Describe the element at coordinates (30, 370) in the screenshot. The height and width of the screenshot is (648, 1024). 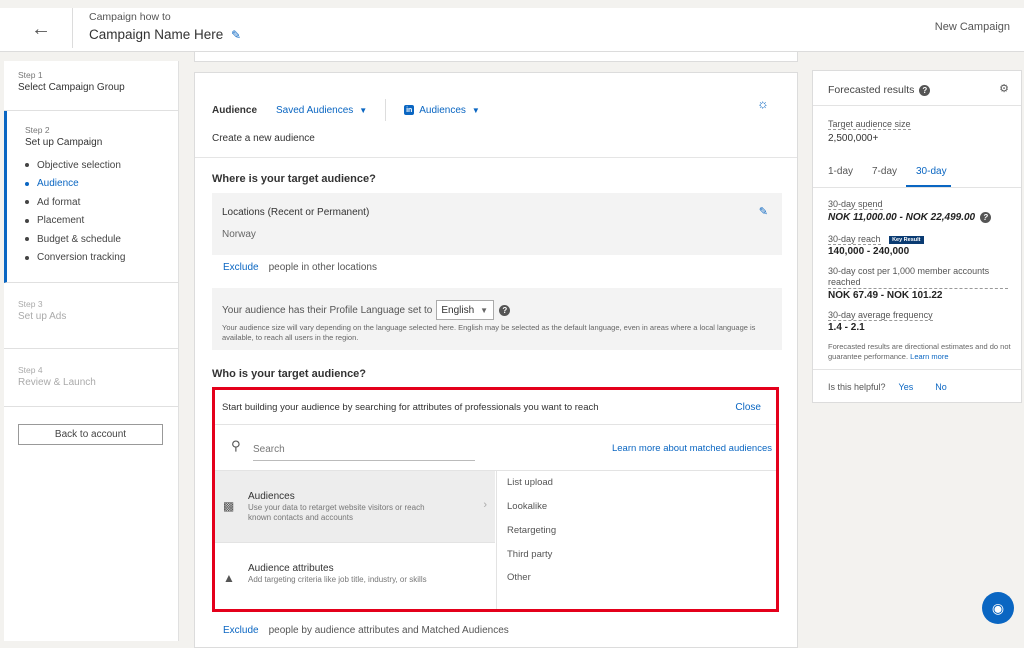
I see `step-number: Step 4` at that location.